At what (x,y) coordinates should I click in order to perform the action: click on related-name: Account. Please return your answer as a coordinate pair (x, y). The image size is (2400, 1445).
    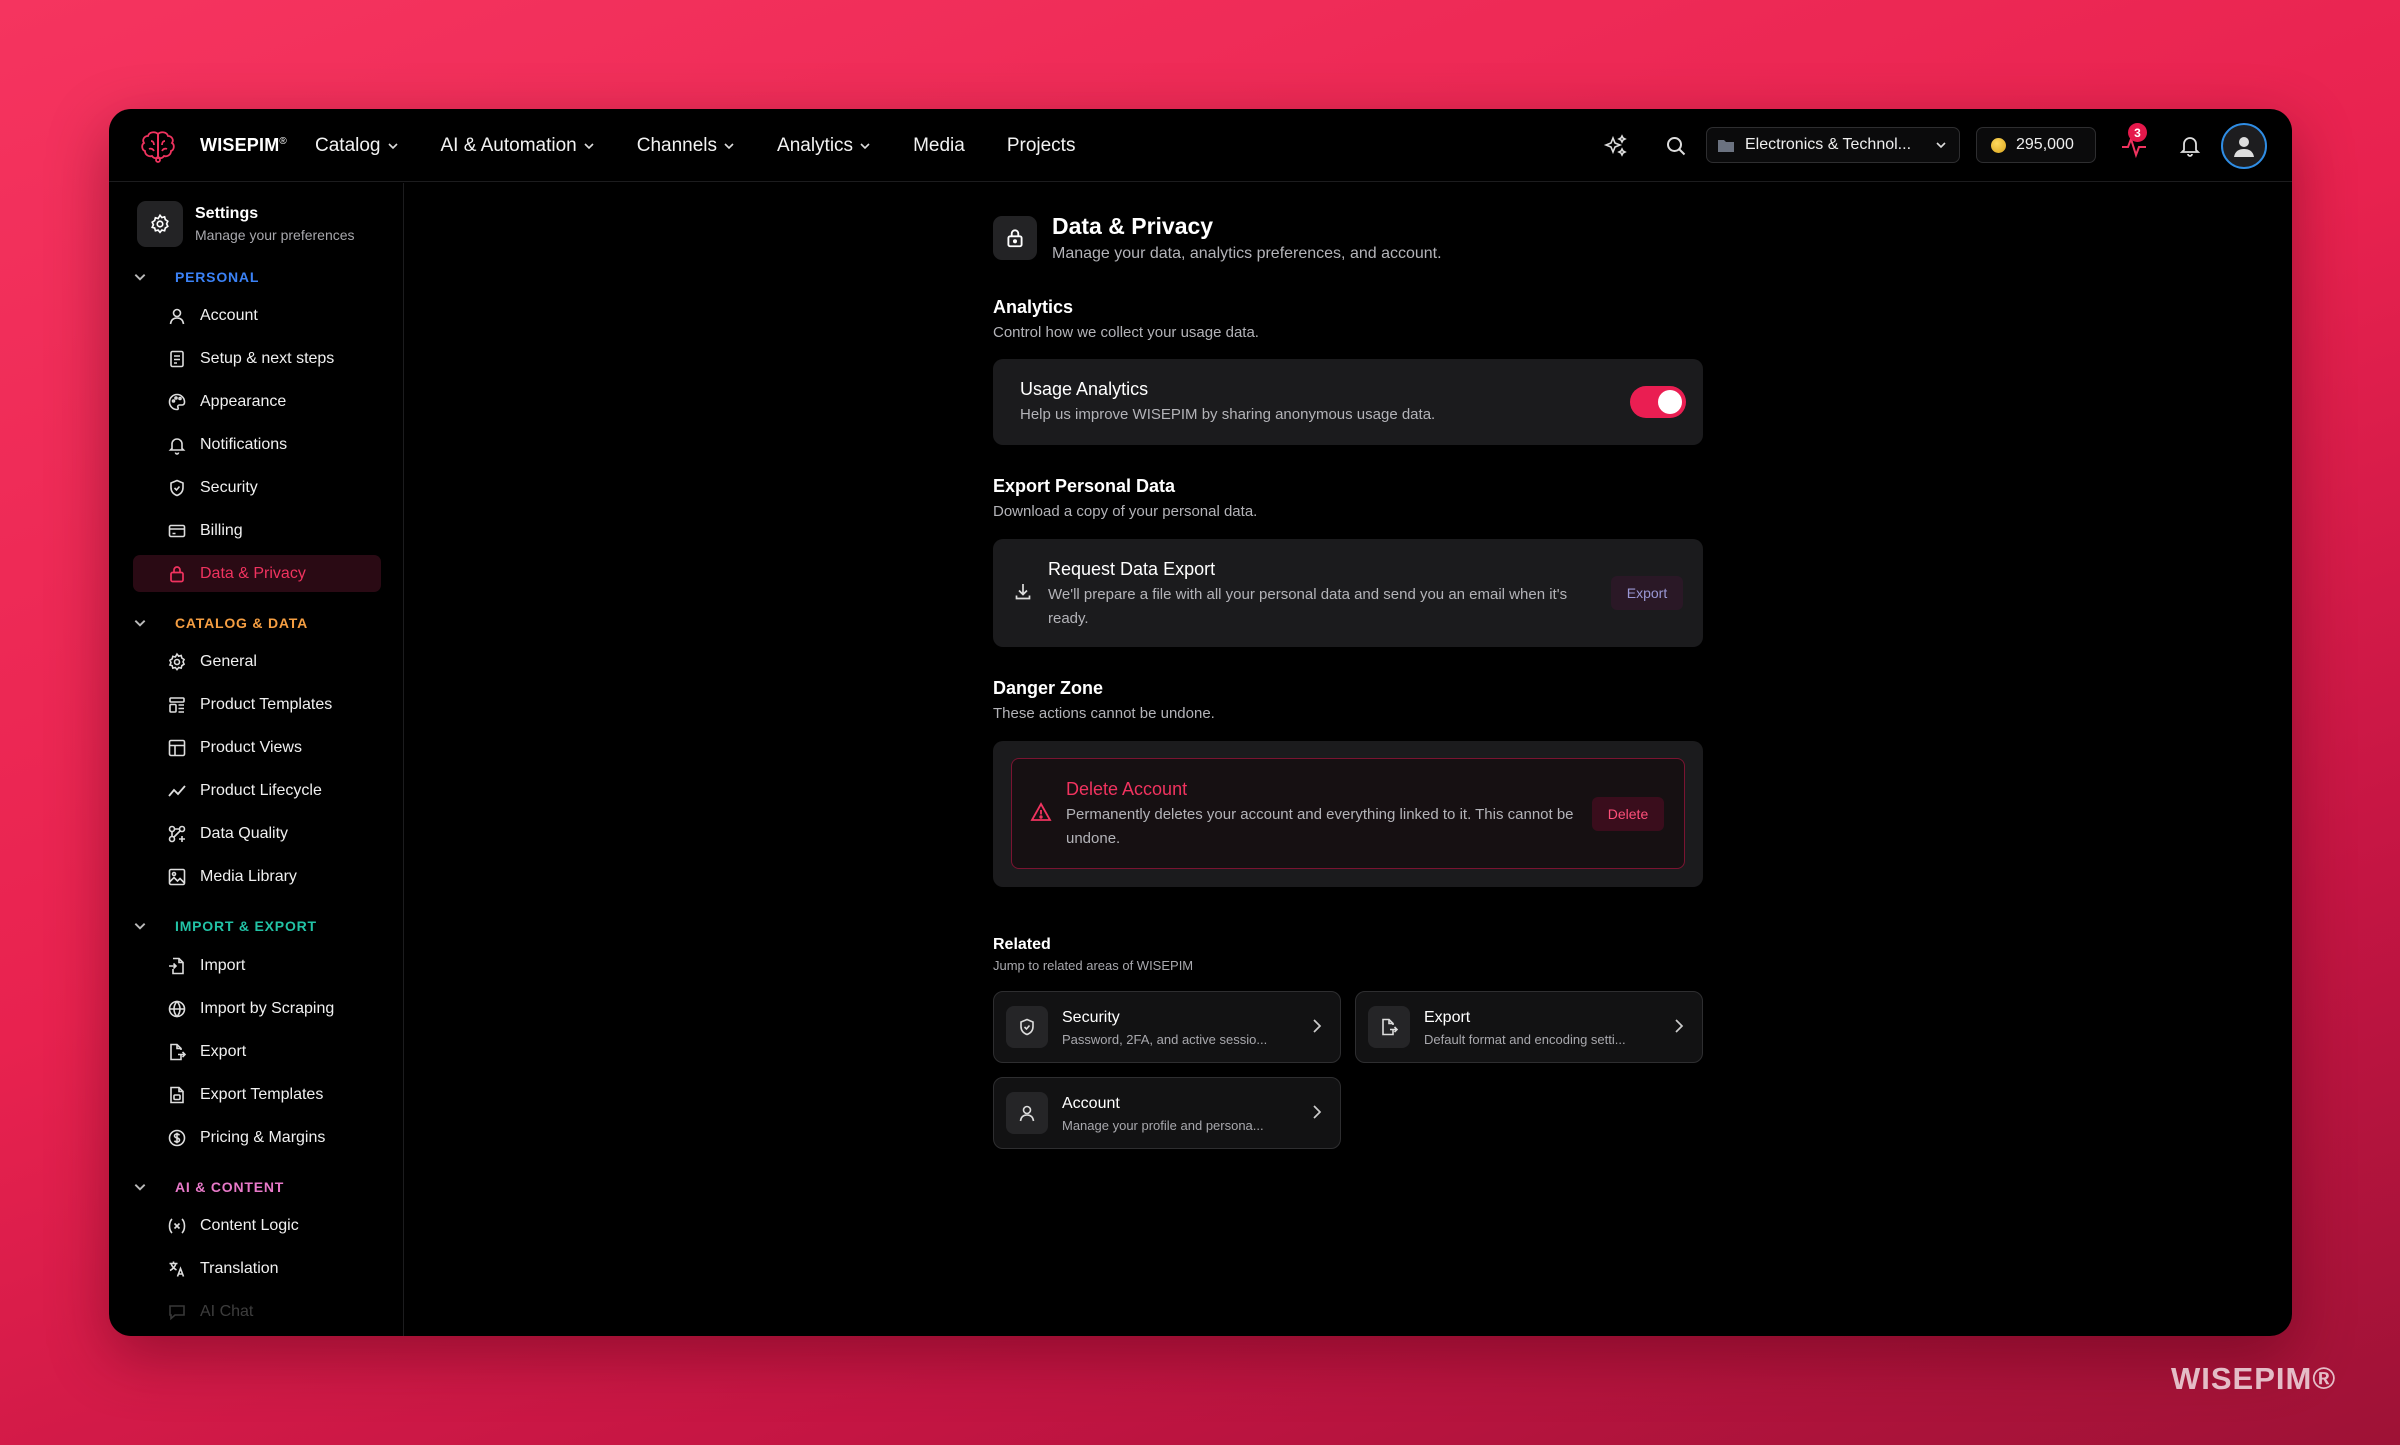
    Looking at the image, I should click on (1091, 1103).